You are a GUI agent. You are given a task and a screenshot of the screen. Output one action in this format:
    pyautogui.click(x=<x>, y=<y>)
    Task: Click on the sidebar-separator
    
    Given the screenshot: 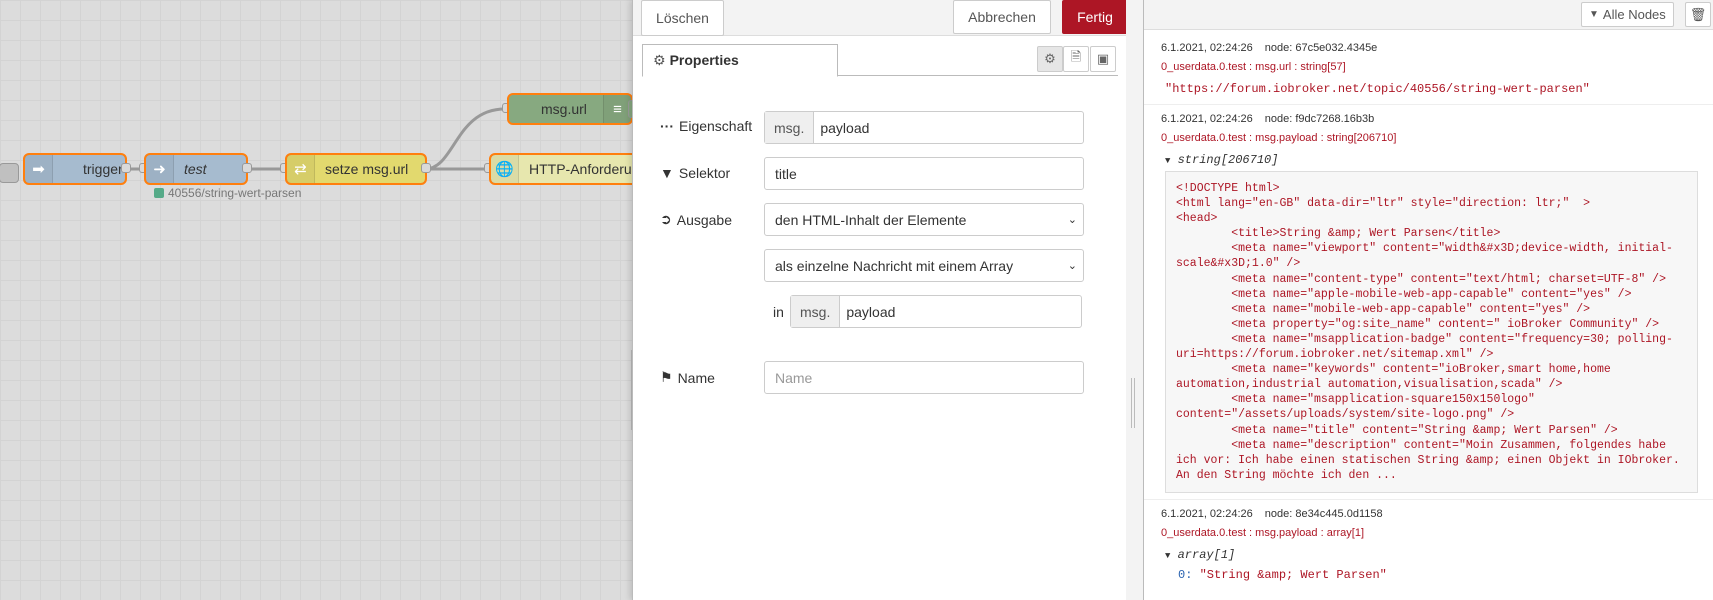 What is the action you would take?
    pyautogui.click(x=1134, y=300)
    